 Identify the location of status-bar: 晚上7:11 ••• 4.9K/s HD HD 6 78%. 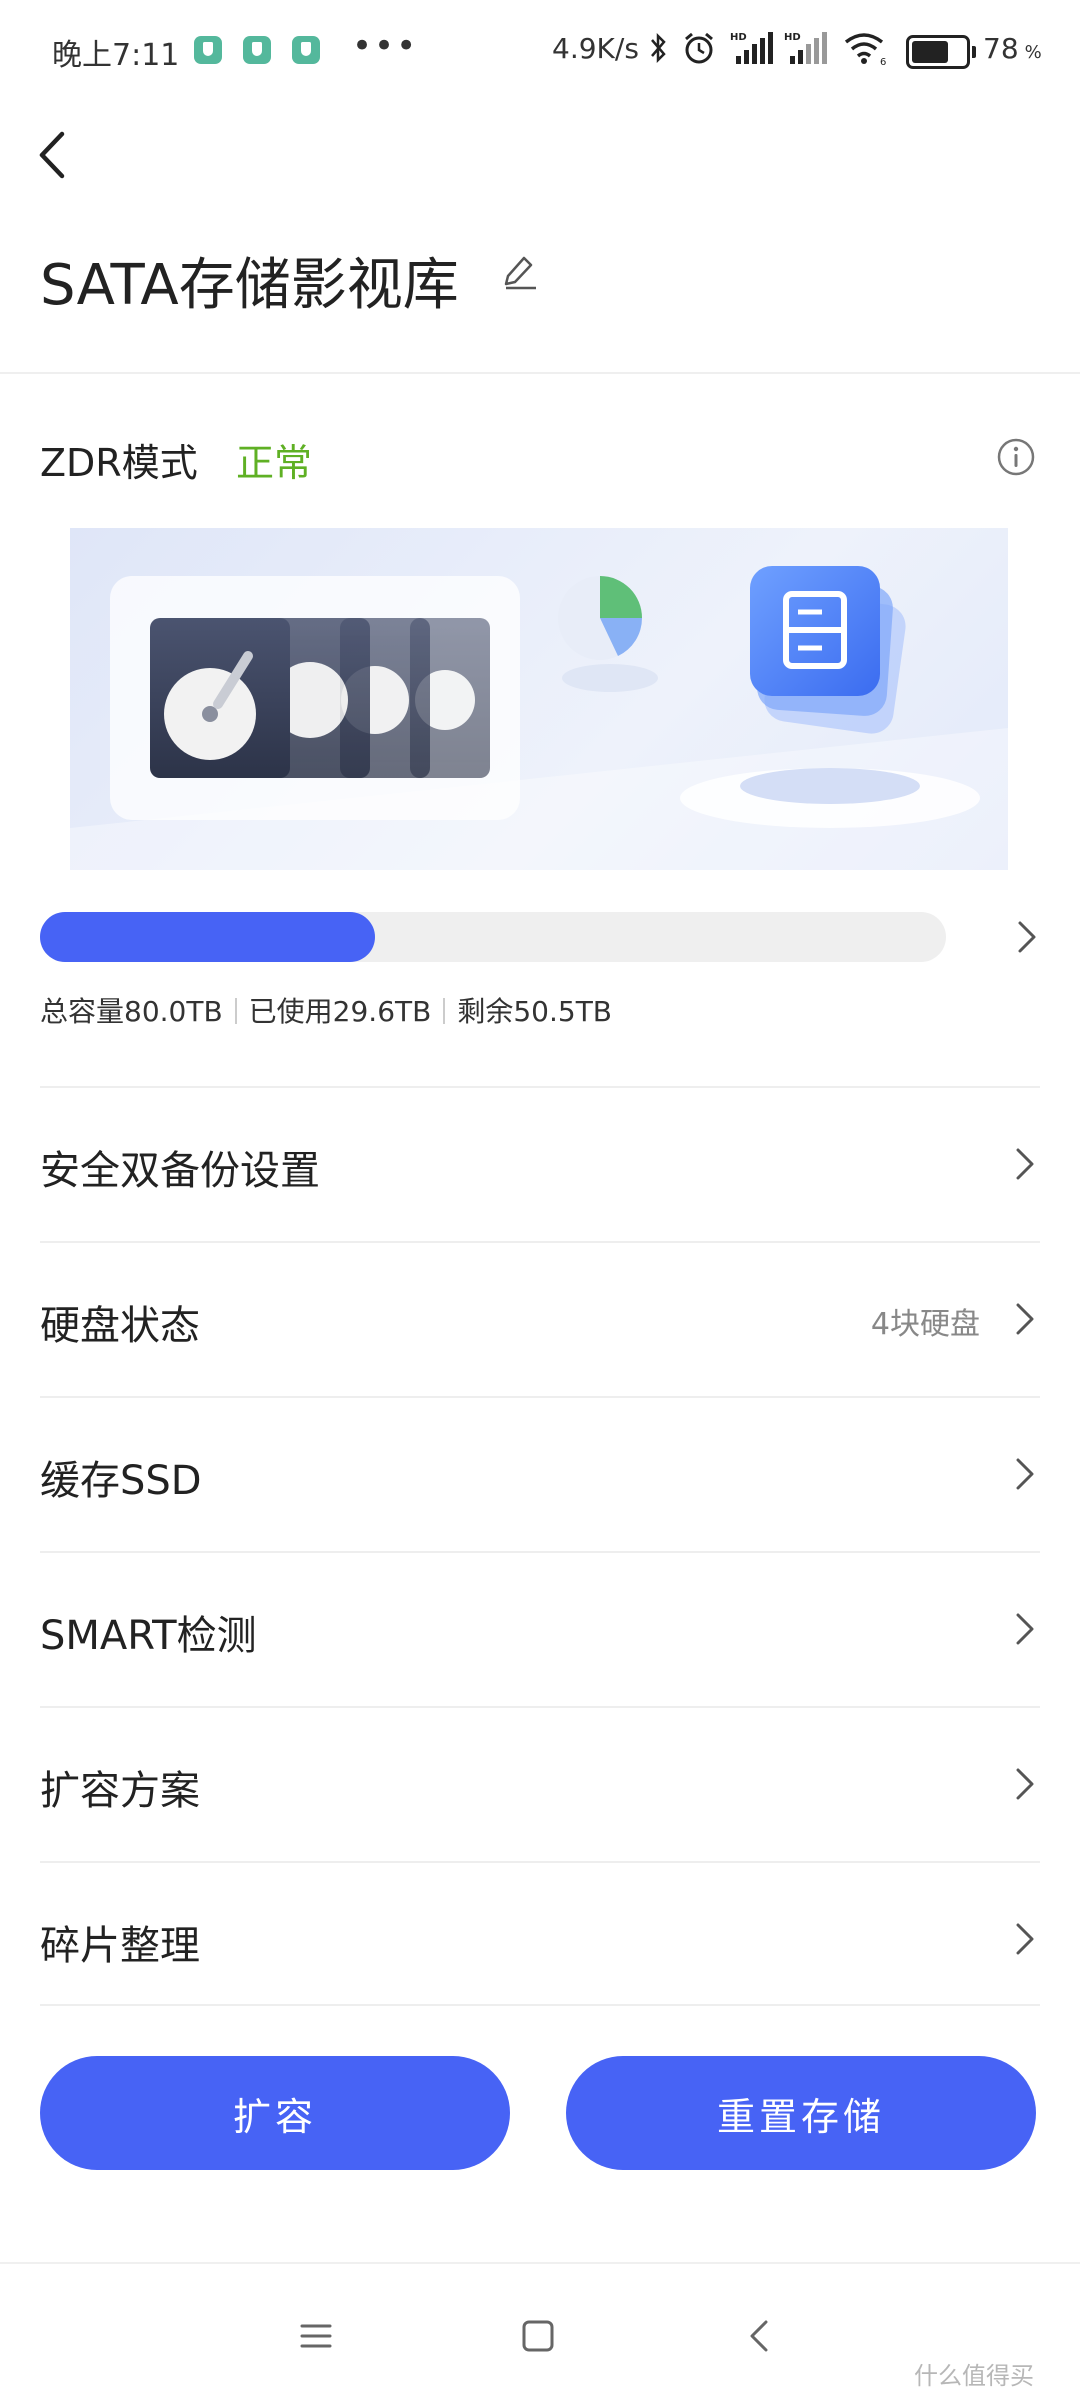
(540, 50).